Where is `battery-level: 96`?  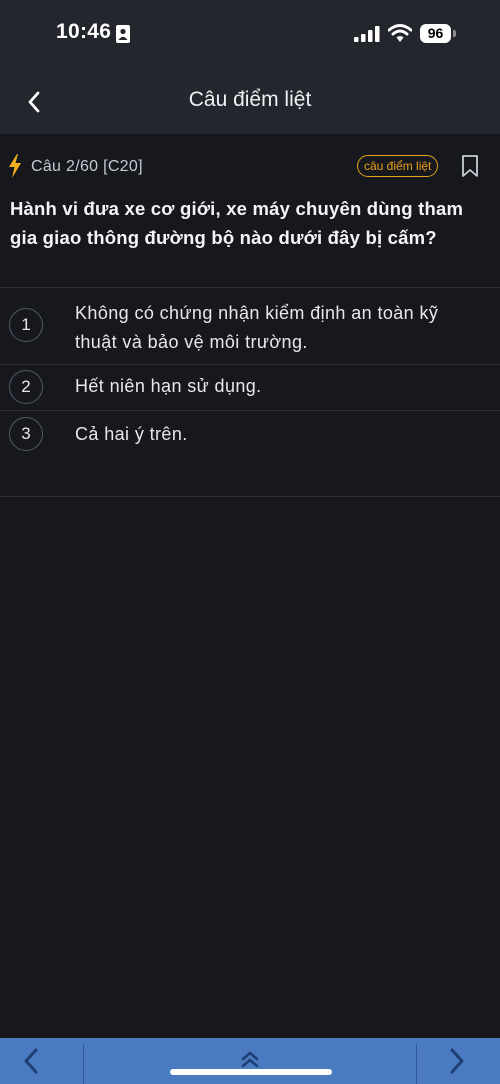 battery-level: 96 is located at coordinates (435, 33).